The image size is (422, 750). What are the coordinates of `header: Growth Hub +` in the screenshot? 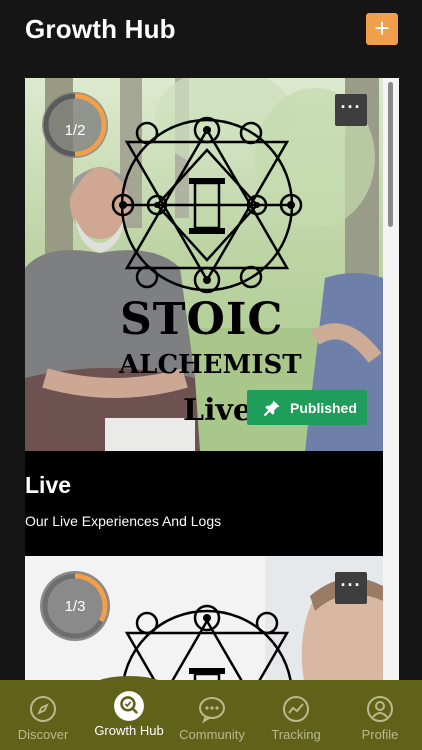 It's located at (211, 31).